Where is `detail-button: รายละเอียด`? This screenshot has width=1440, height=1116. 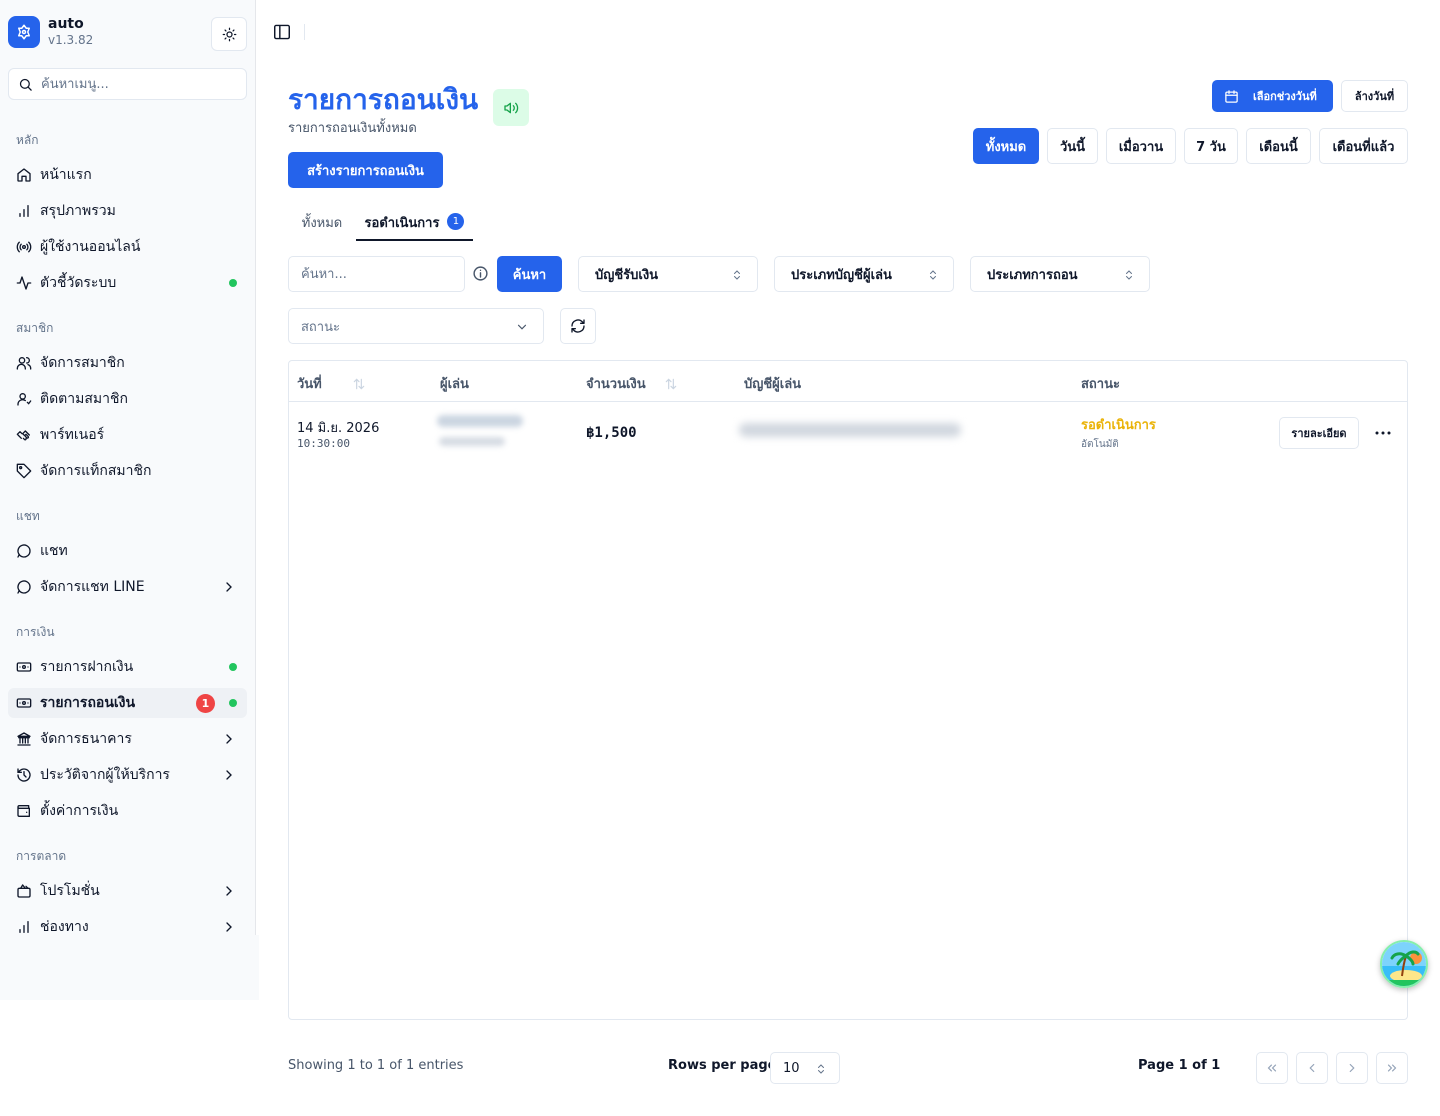
detail-button: รายละเอียด is located at coordinates (1319, 433).